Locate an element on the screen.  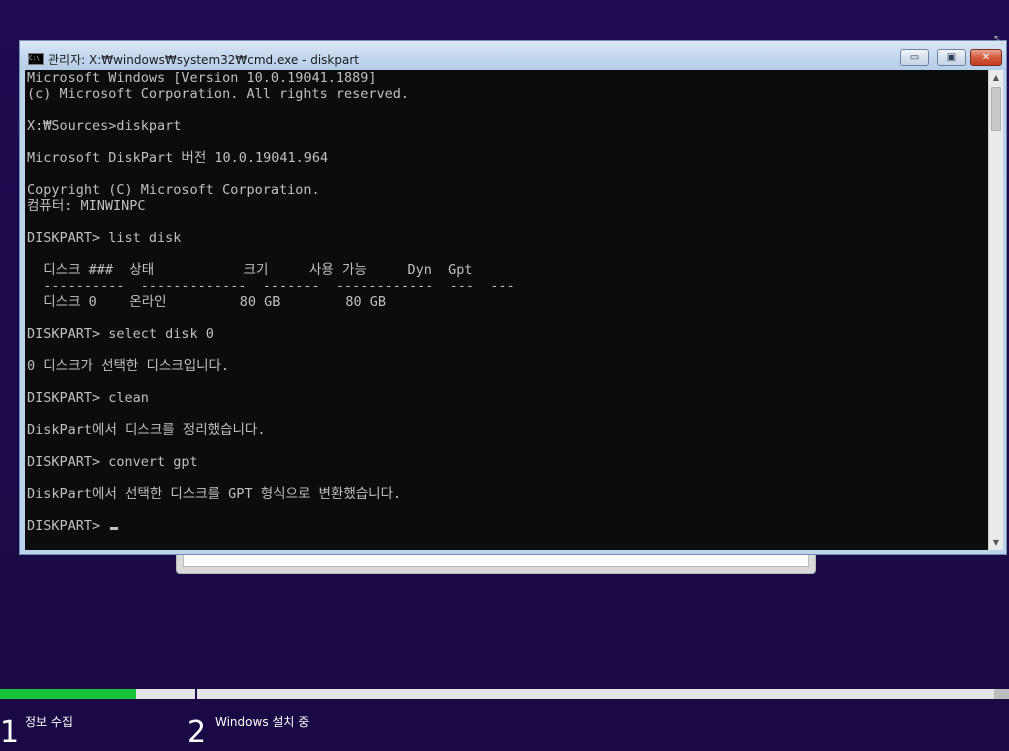
maximize-button: ▣ is located at coordinates (951, 57).